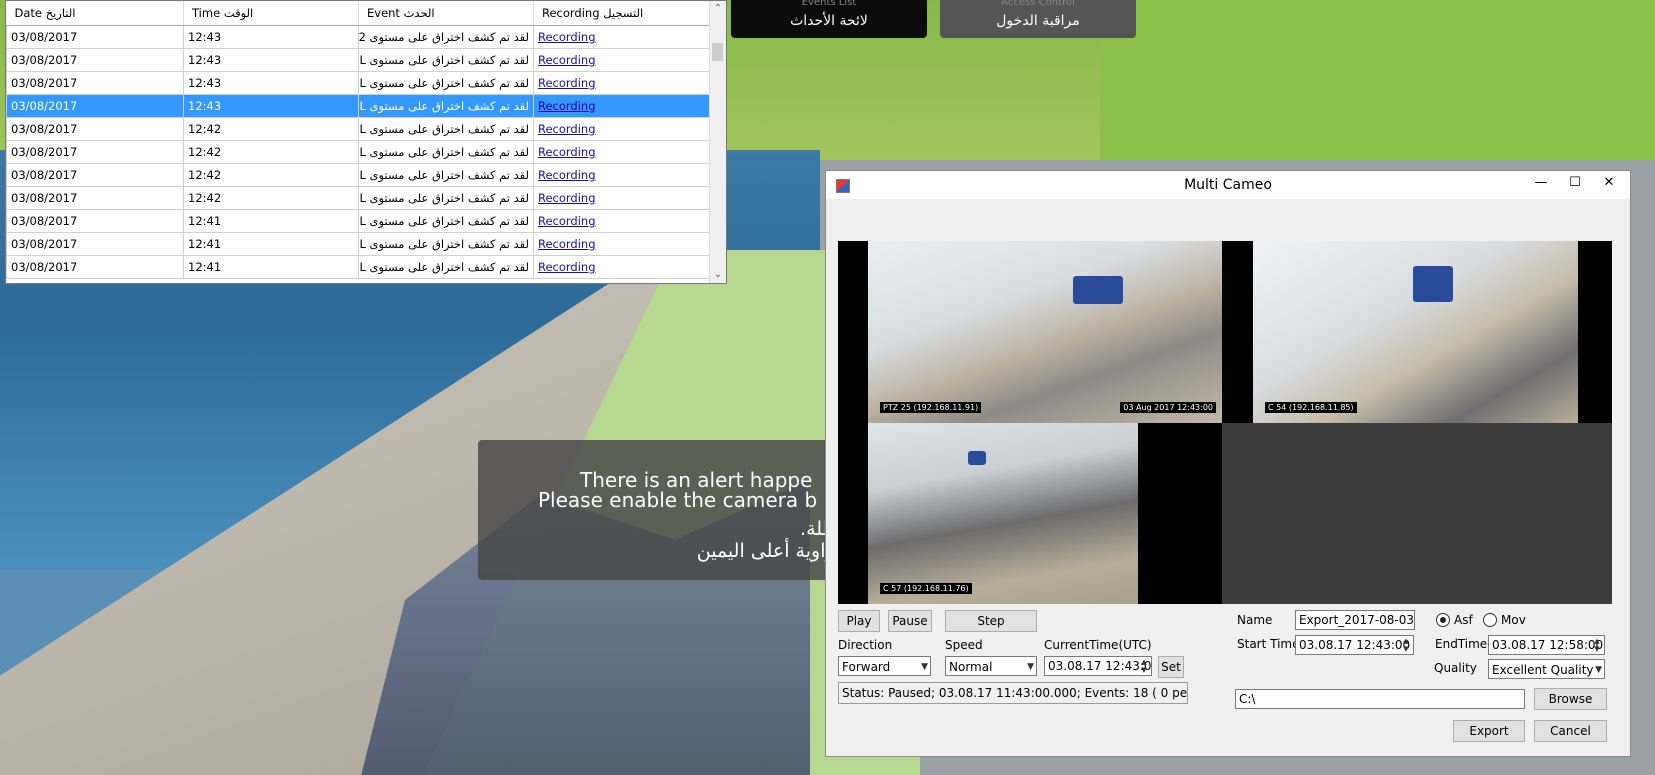 This screenshot has height=775, width=1655. What do you see at coordinates (622, 13) in the screenshot?
I see `column-header-recording: Recording التسجيل` at bounding box center [622, 13].